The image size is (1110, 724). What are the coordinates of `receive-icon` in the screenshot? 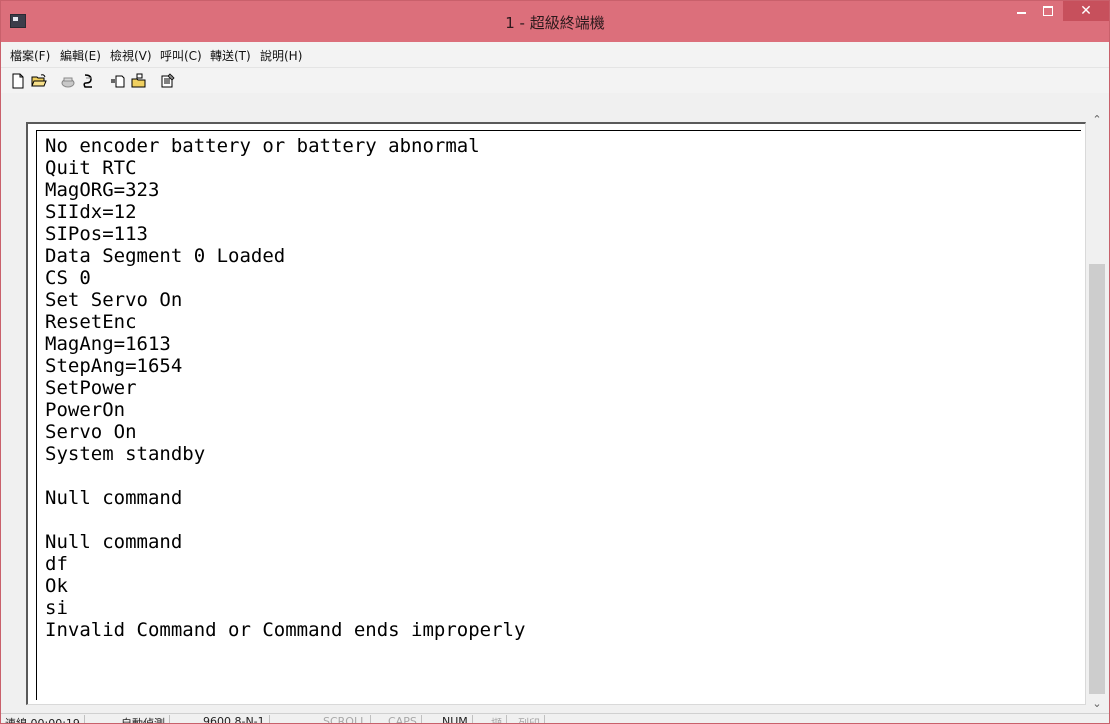 It's located at (139, 81).